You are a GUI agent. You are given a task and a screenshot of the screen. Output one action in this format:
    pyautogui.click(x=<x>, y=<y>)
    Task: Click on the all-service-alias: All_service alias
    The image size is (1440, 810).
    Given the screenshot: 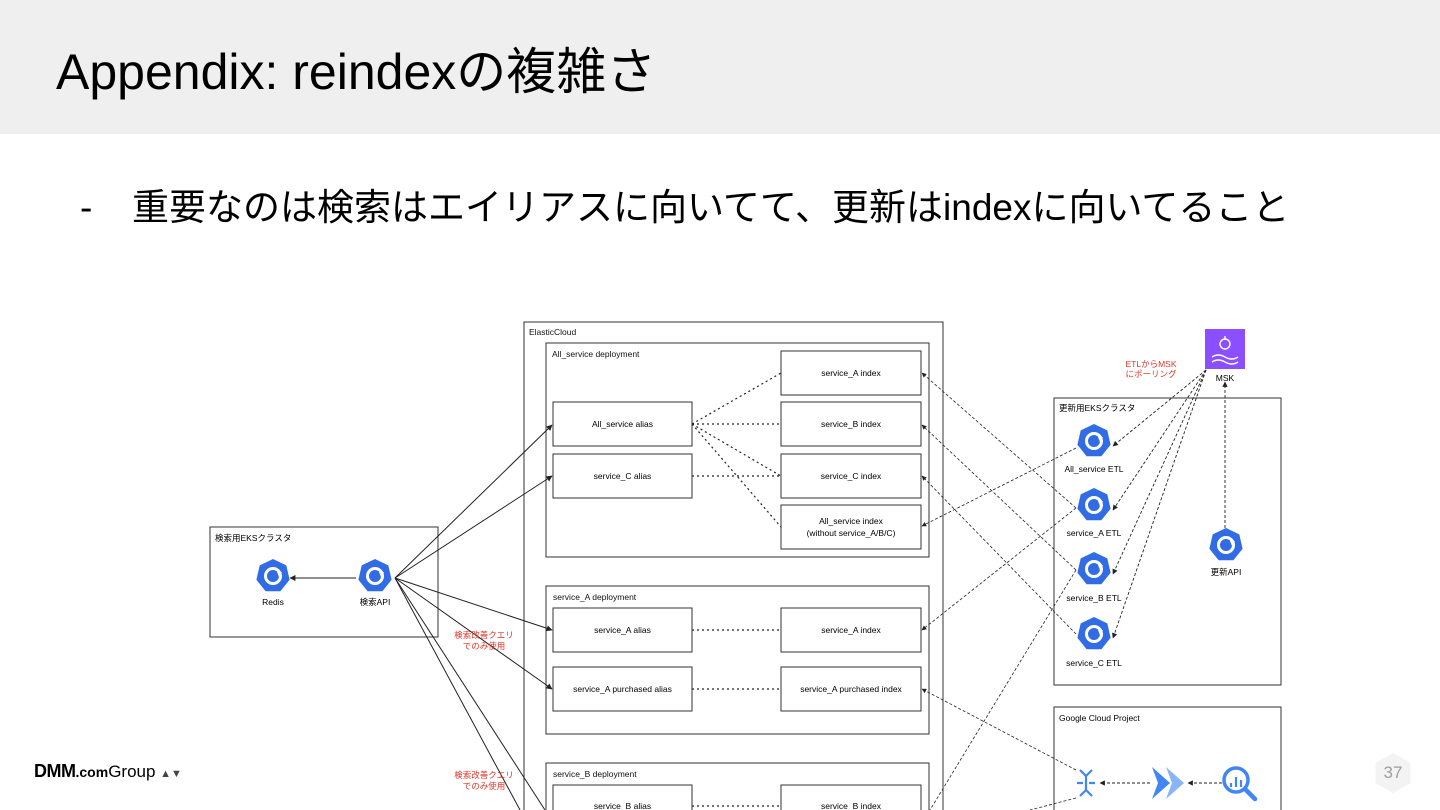 What is the action you would take?
    pyautogui.click(x=622, y=424)
    